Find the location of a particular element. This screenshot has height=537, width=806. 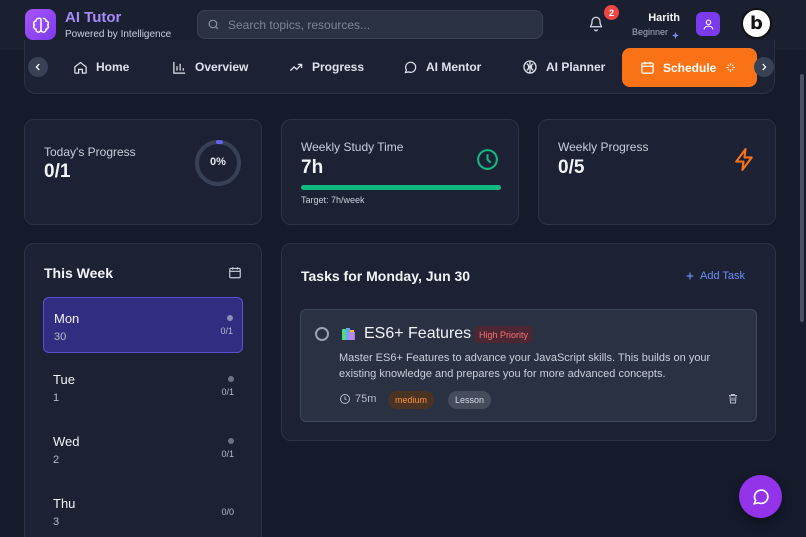

brand-logo-badge: b is located at coordinates (756, 23).